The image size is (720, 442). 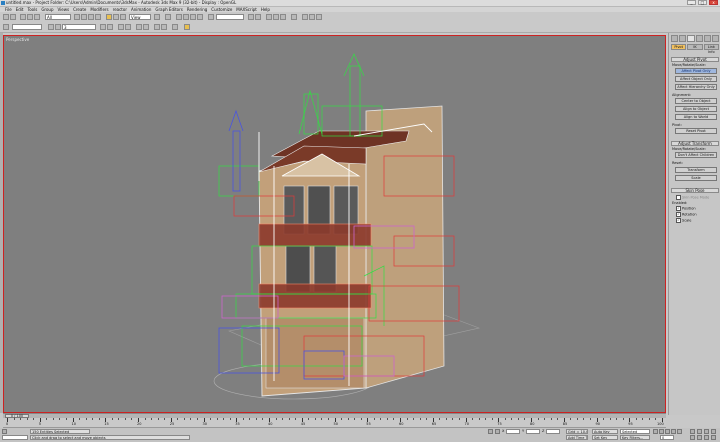 What do you see at coordinates (553, 431) in the screenshot?
I see `z-coordinate-field` at bounding box center [553, 431].